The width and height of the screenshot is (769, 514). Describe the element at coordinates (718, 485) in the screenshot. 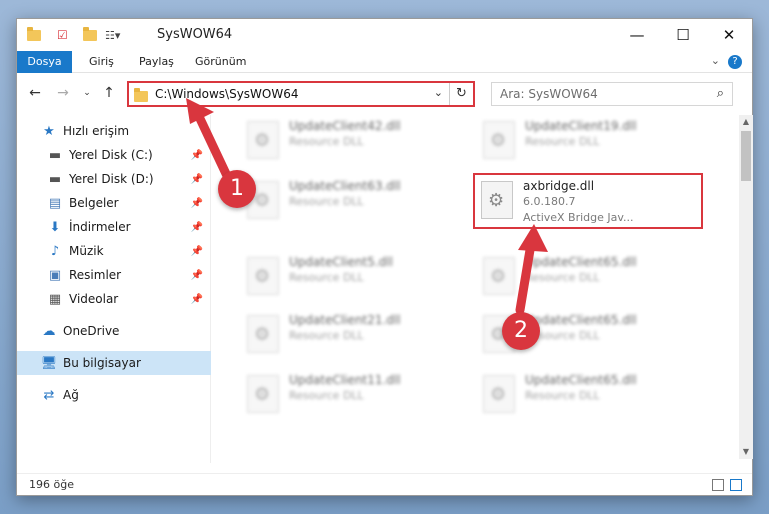

I see `details-view-icon` at that location.